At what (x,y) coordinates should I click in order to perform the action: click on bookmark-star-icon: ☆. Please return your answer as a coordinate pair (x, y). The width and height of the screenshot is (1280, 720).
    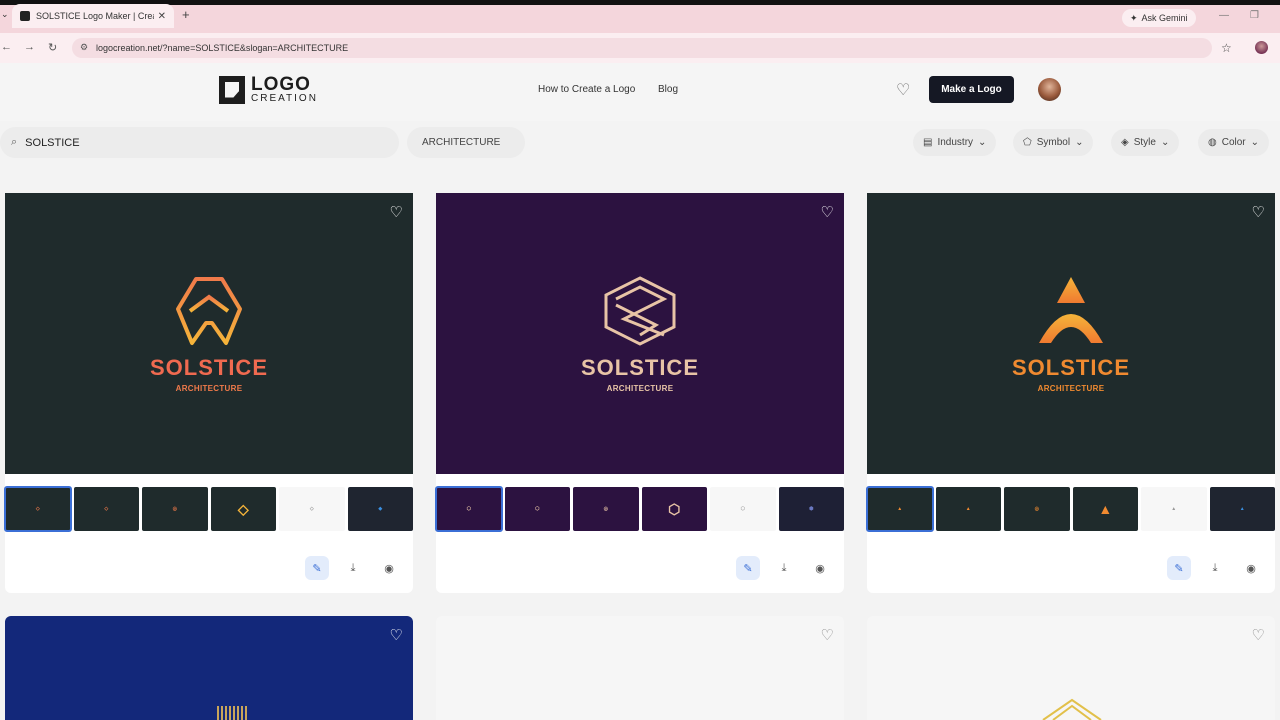
    Looking at the image, I should click on (1226, 48).